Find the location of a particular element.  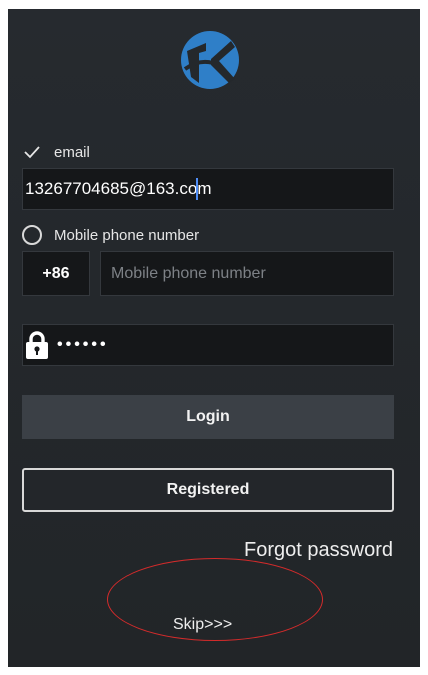

email-option-label: email is located at coordinates (72, 152).